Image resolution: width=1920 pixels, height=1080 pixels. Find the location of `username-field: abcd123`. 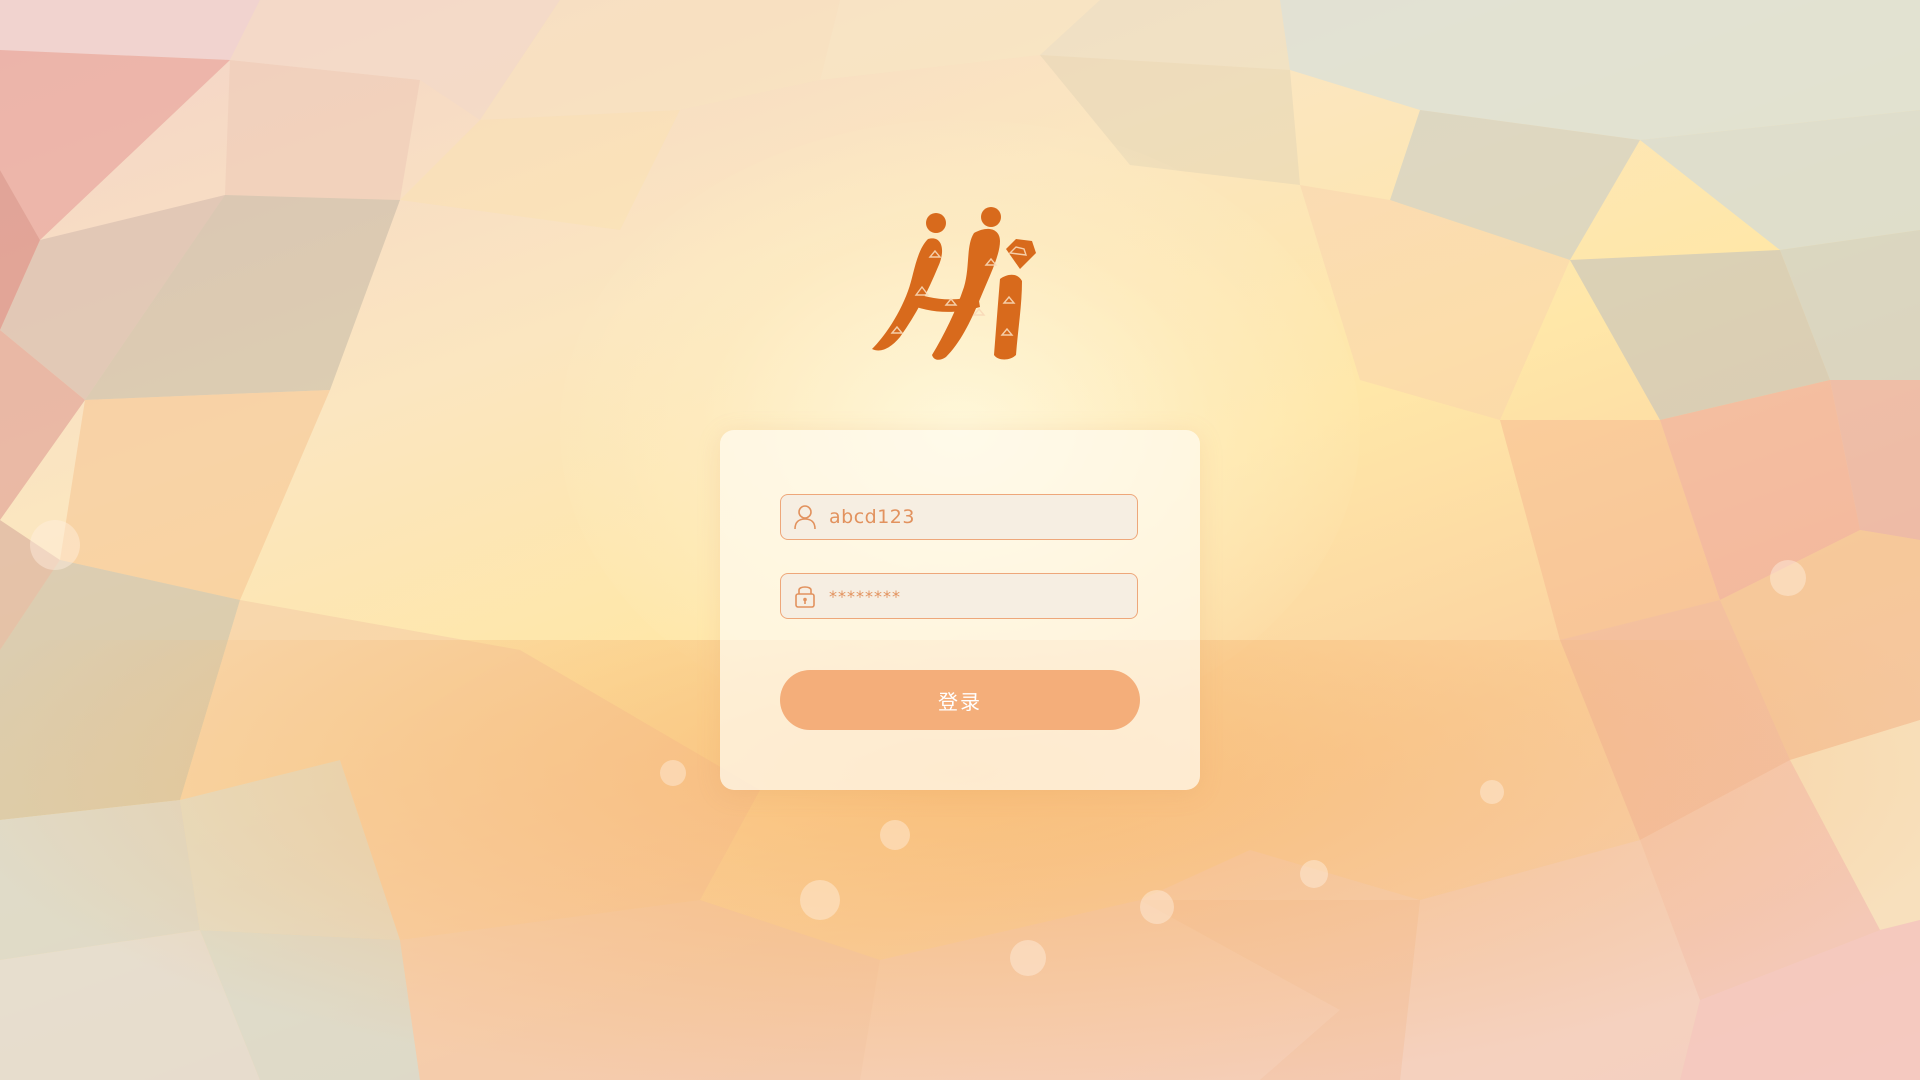

username-field: abcd123 is located at coordinates (959, 517).